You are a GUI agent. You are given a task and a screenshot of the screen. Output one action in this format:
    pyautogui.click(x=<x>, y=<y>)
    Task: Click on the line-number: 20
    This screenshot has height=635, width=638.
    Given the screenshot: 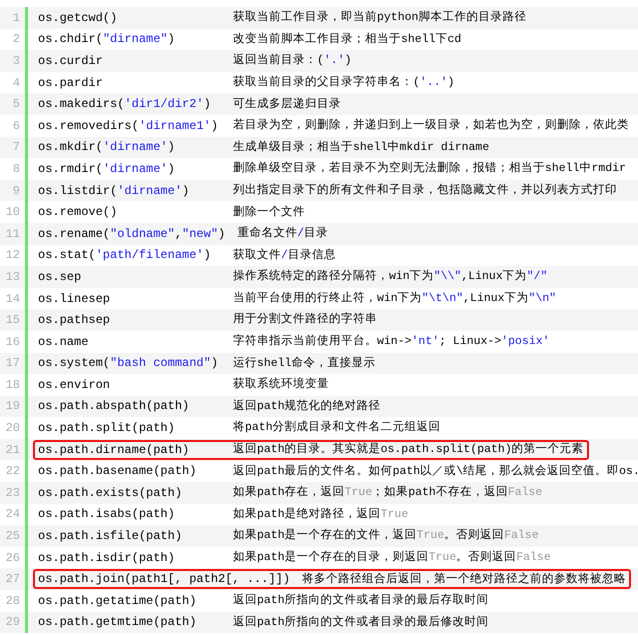 What is the action you would take?
    pyautogui.click(x=13, y=429)
    